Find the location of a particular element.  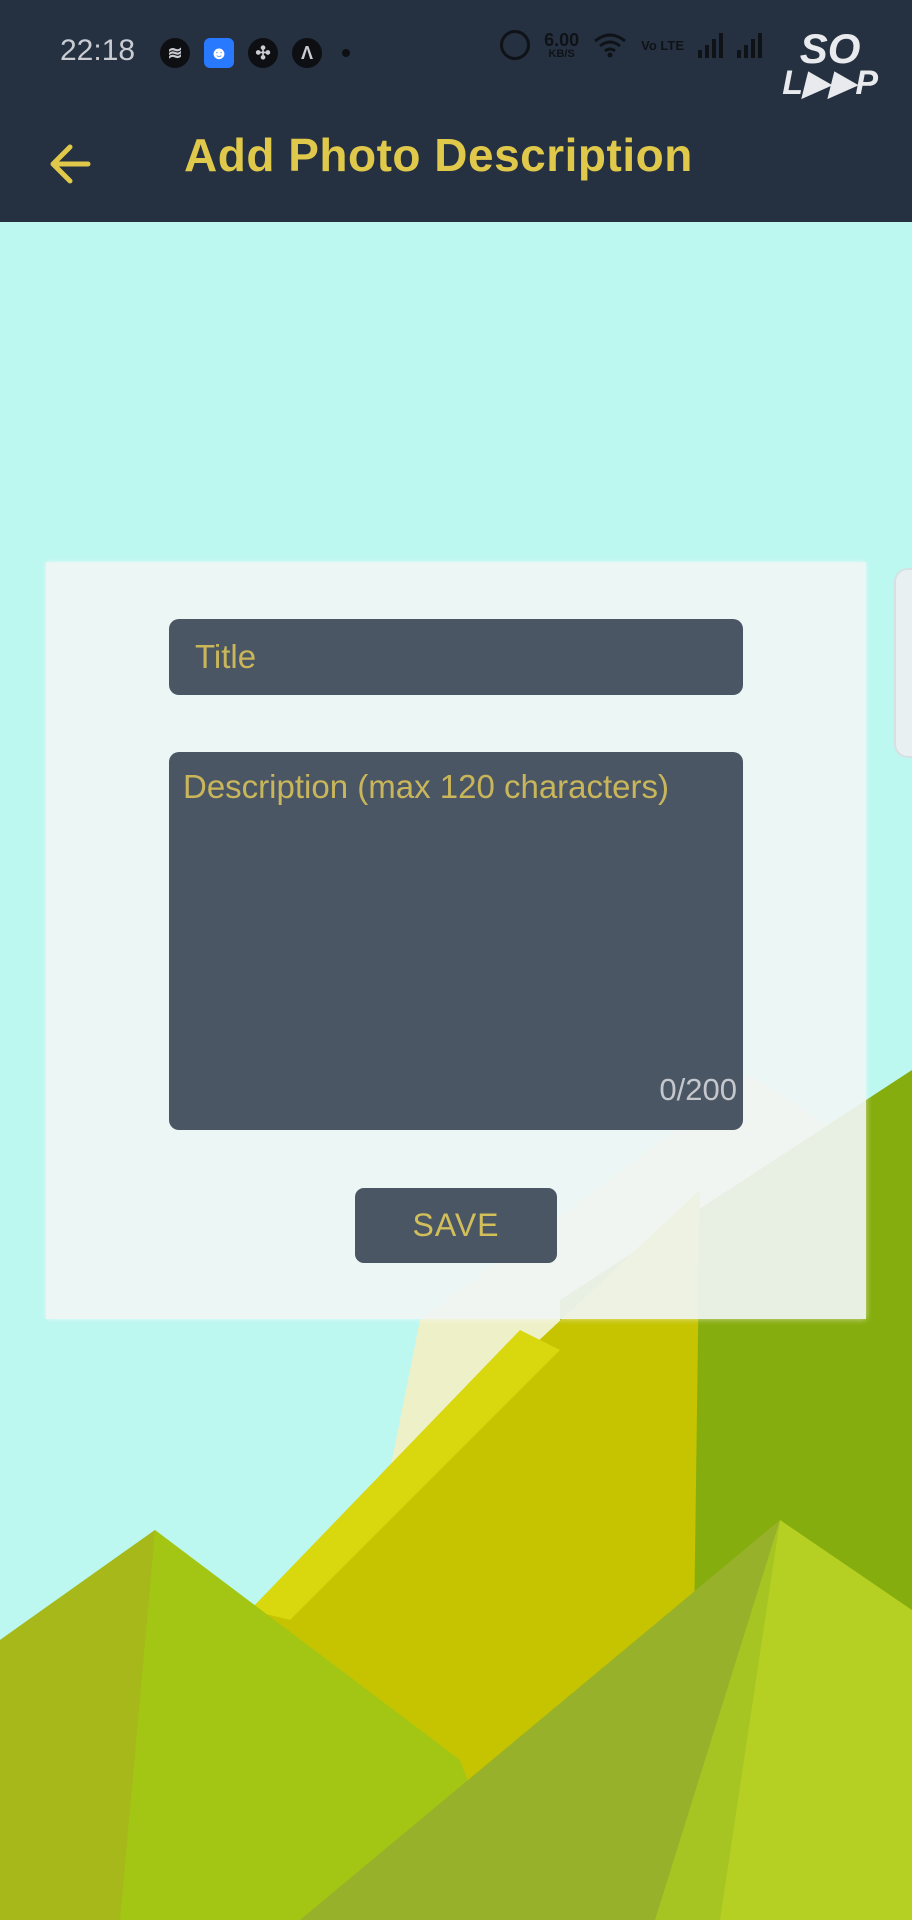

page-title: Add Photo Description is located at coordinates (438, 155).